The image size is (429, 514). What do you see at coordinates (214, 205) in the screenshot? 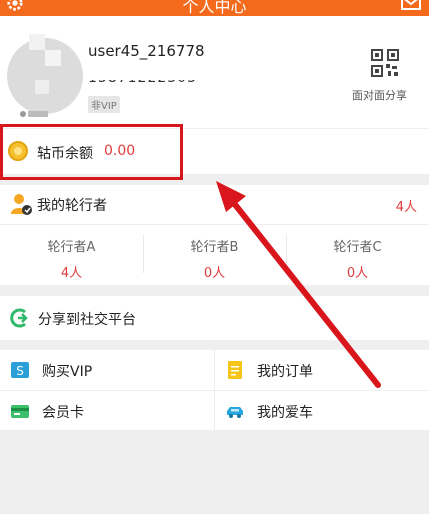
I see `my-riders-header: 我的轮行者 4人` at bounding box center [214, 205].